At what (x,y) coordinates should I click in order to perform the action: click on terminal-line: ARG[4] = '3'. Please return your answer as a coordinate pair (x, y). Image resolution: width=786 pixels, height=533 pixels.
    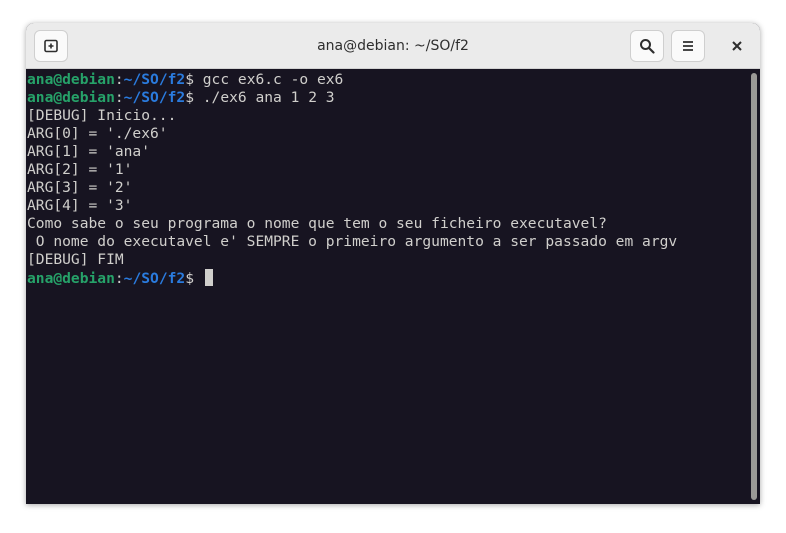
    Looking at the image, I should click on (387, 206).